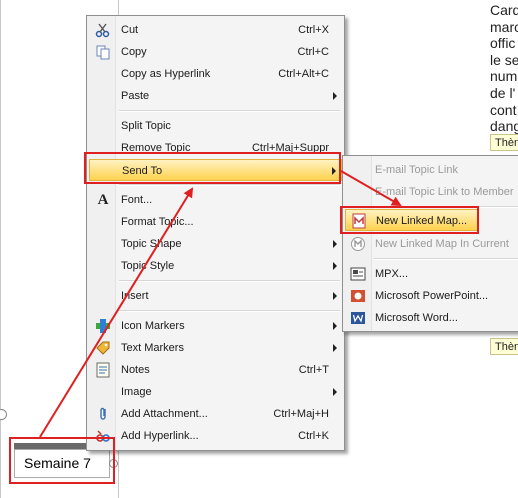 The width and height of the screenshot is (518, 498). Describe the element at coordinates (212, 168) in the screenshot. I see `annotation-box-send-to` at that location.